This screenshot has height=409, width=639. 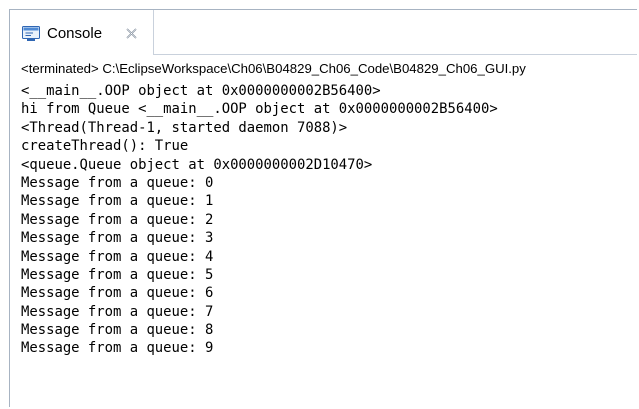 What do you see at coordinates (395, 54) in the screenshot?
I see `tab-bar-divider` at bounding box center [395, 54].